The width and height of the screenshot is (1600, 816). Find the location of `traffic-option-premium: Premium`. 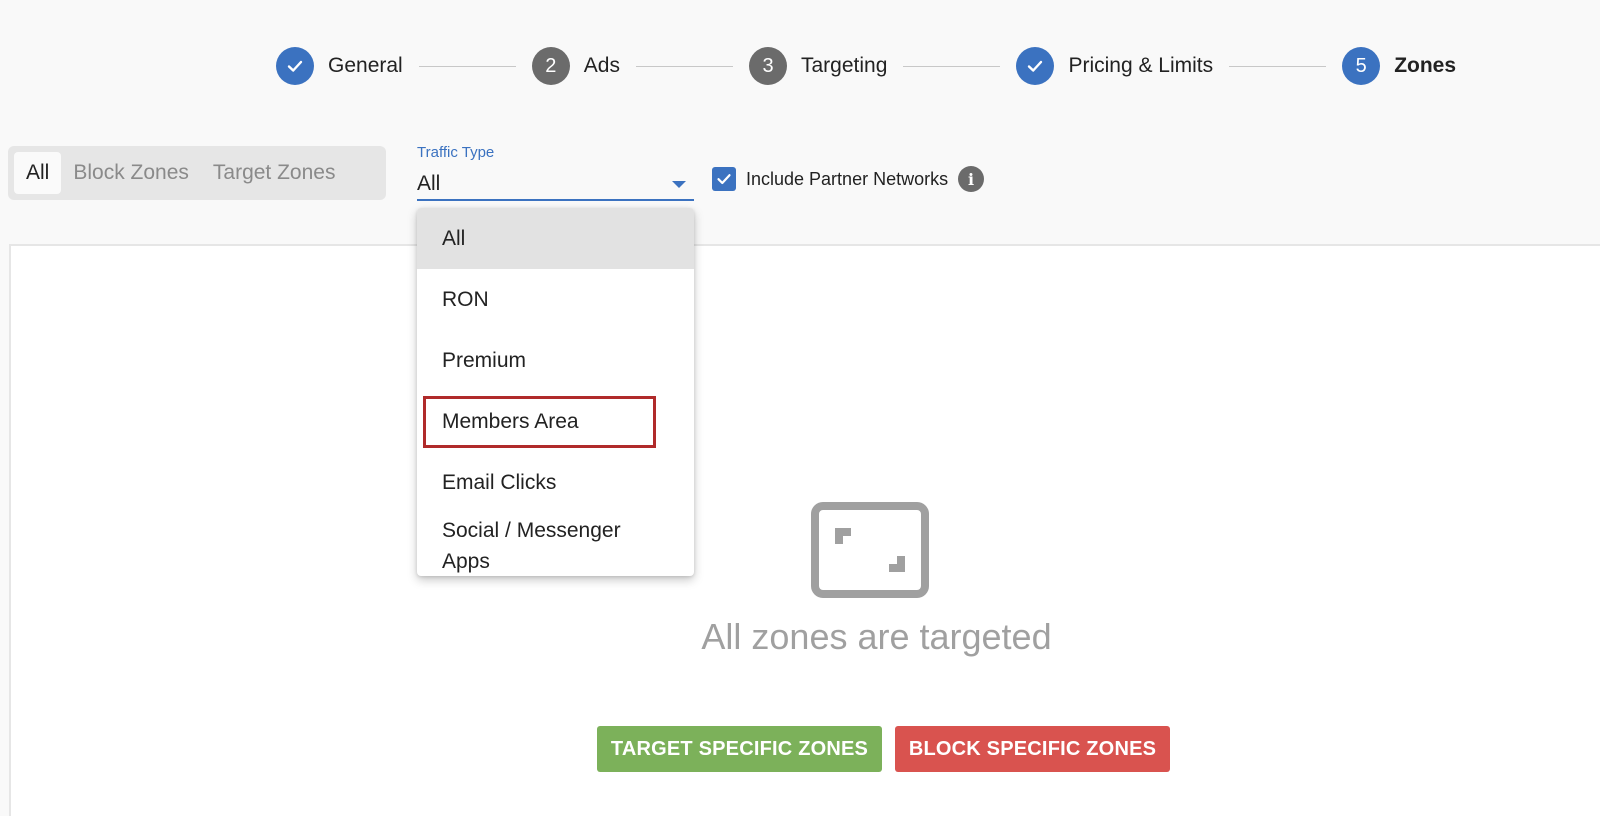

traffic-option-premium: Premium is located at coordinates (555, 360).